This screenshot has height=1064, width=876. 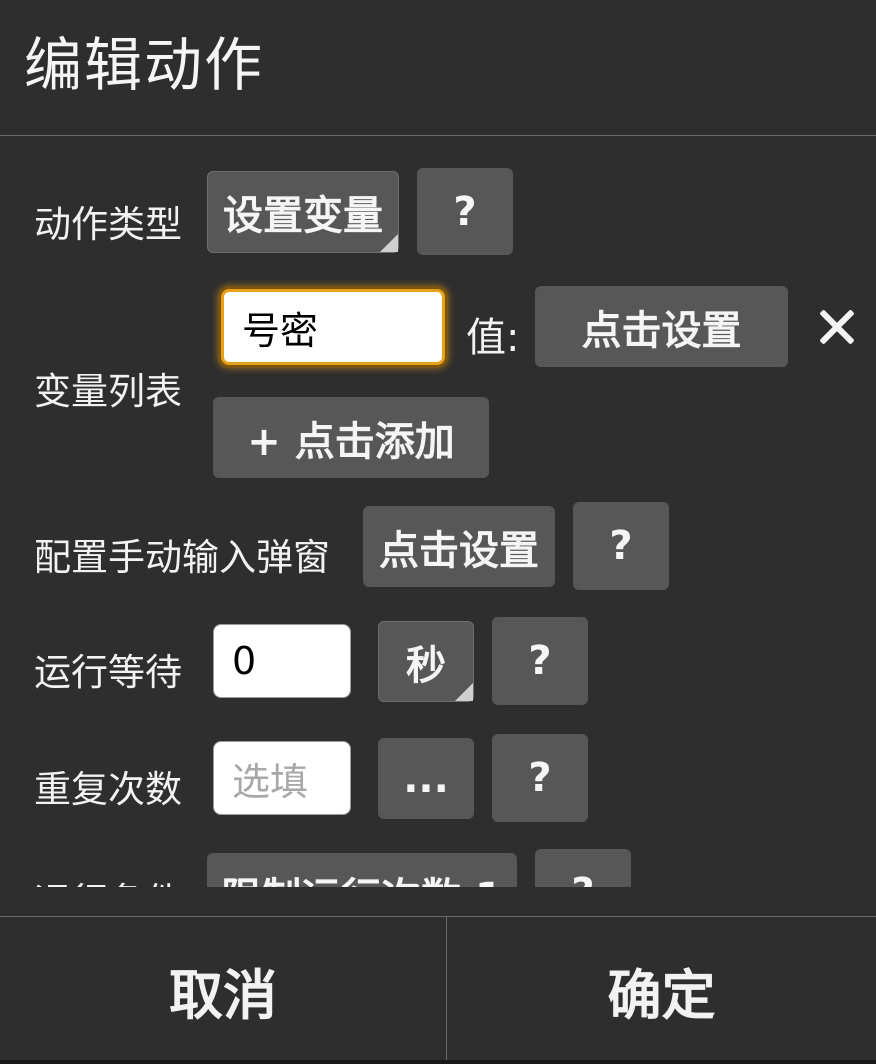 I want to click on confirm-button: 确定, so click(x=661, y=990).